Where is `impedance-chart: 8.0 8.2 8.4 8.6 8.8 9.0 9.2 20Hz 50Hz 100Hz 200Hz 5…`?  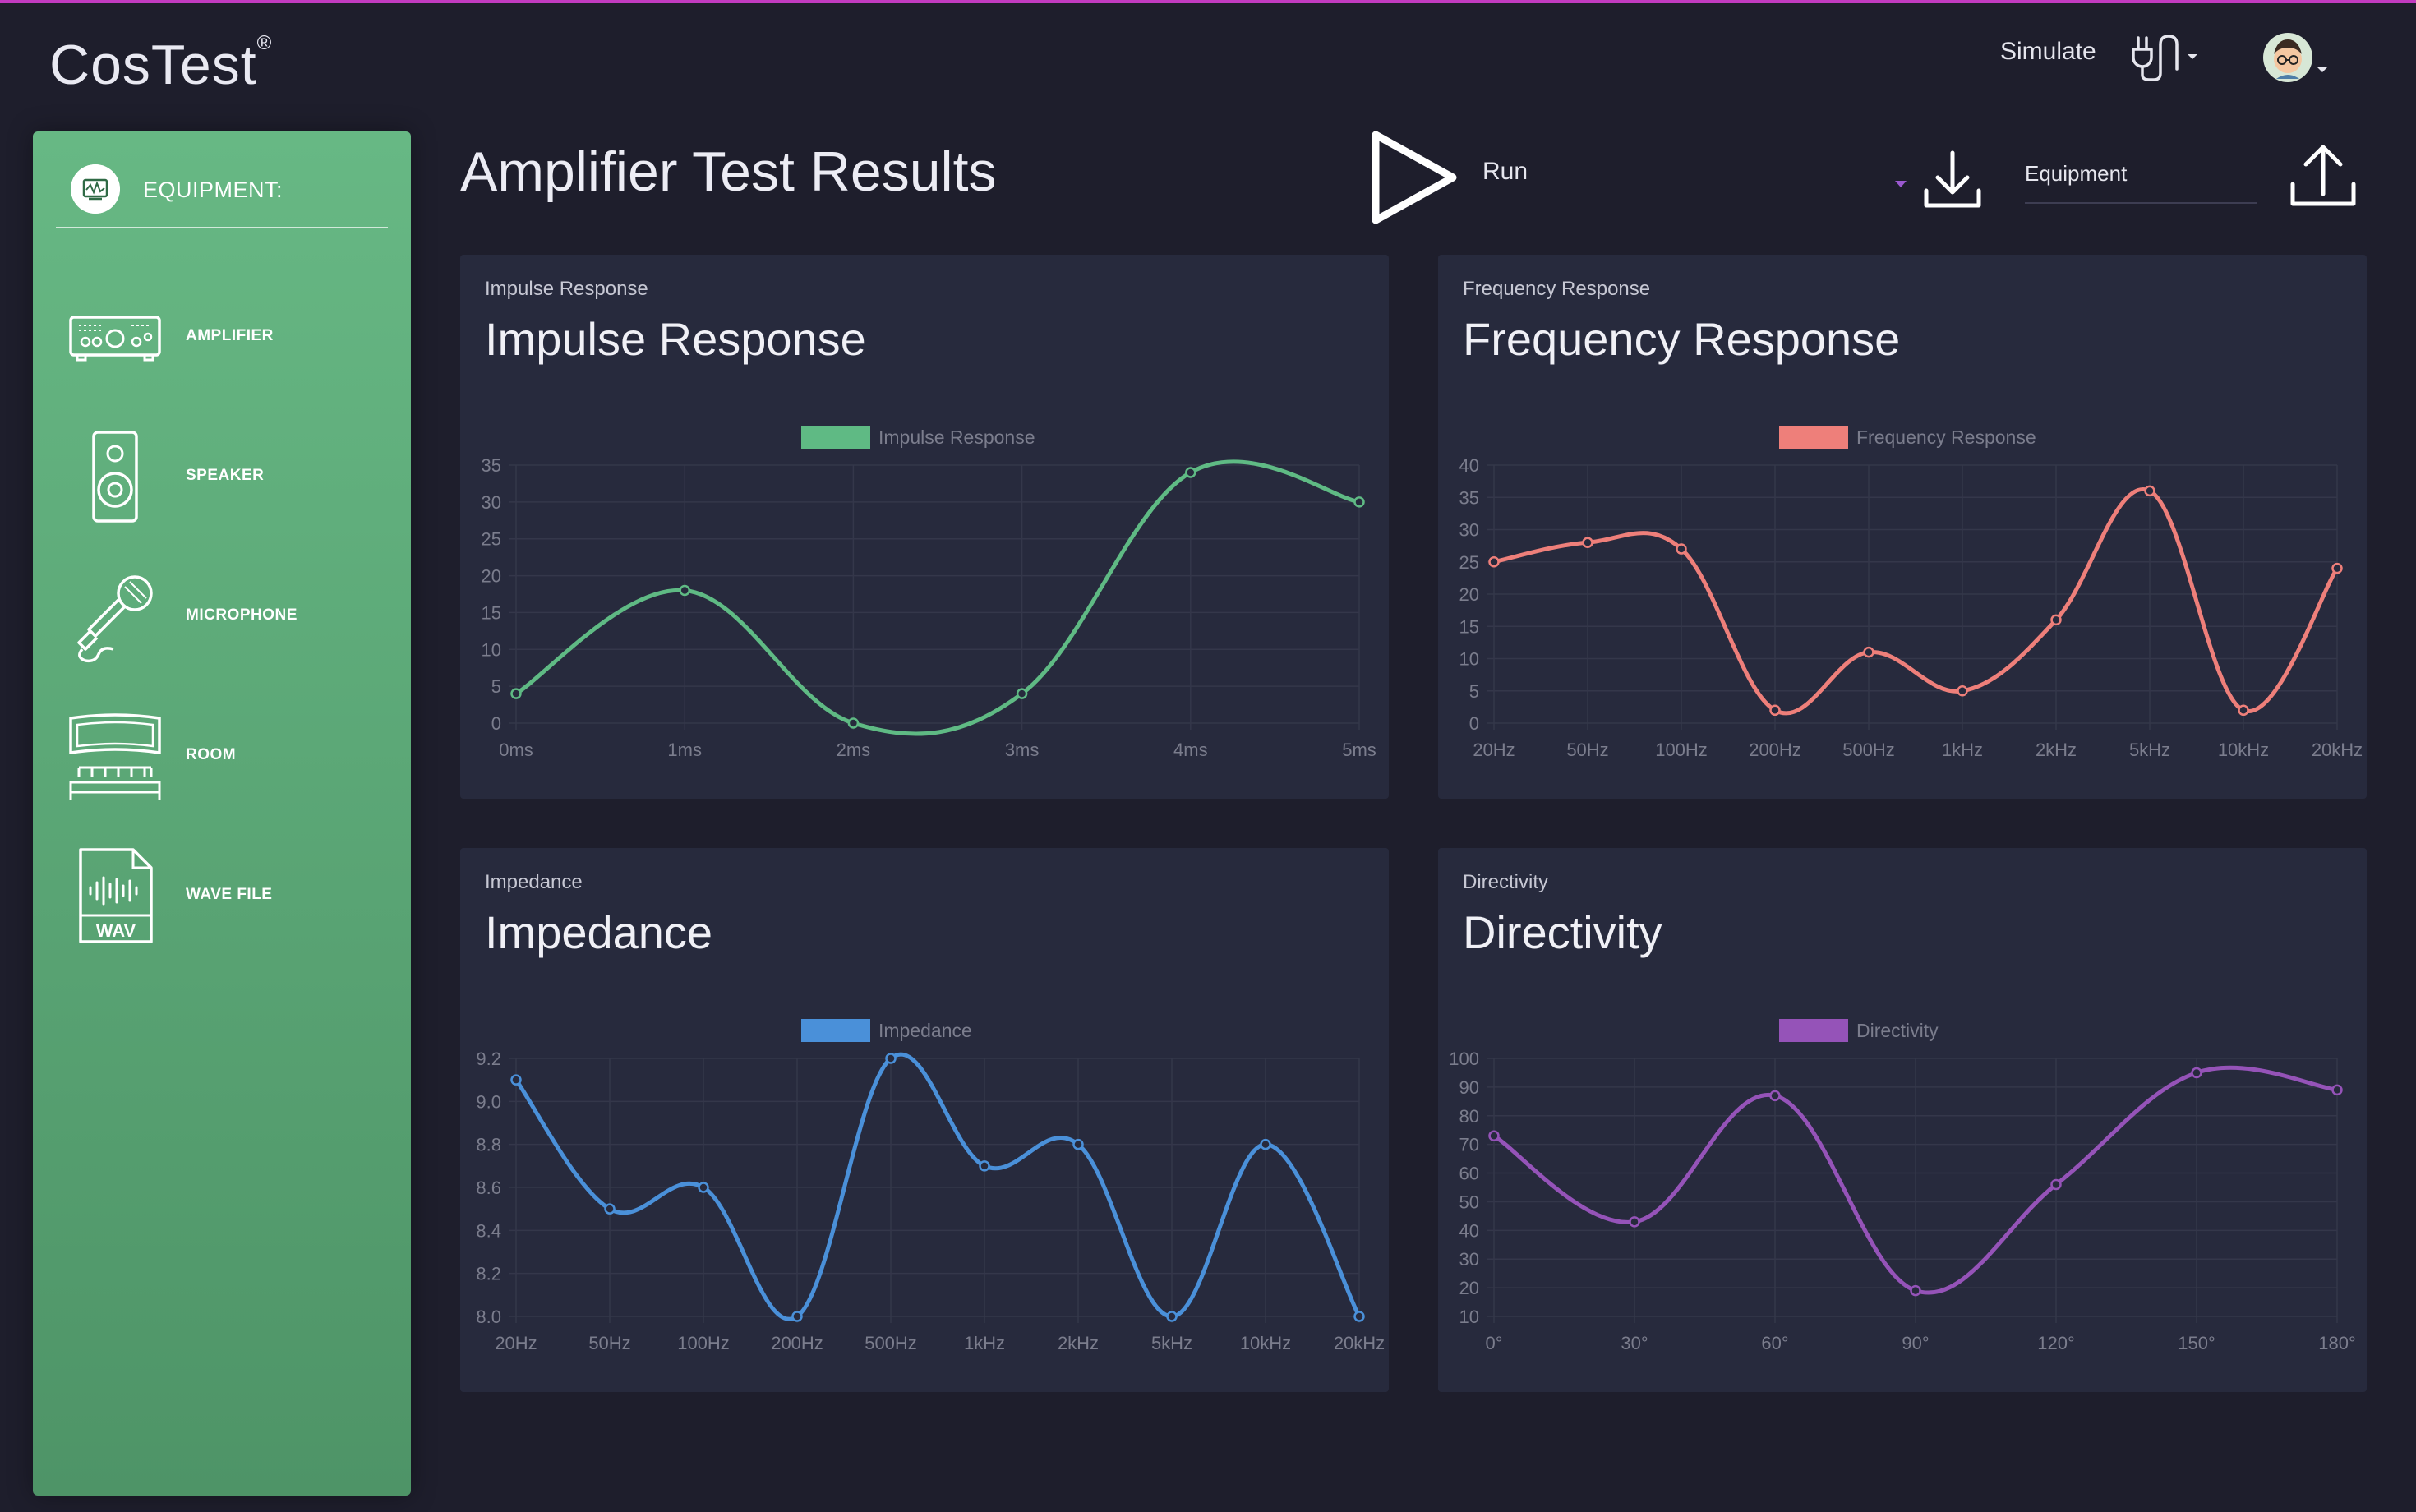
impedance-chart: 8.0 8.2 8.4 8.6 8.8 9.0 9.2 20Hz 50Hz 100Hz 200Hz 5… is located at coordinates (930, 1186).